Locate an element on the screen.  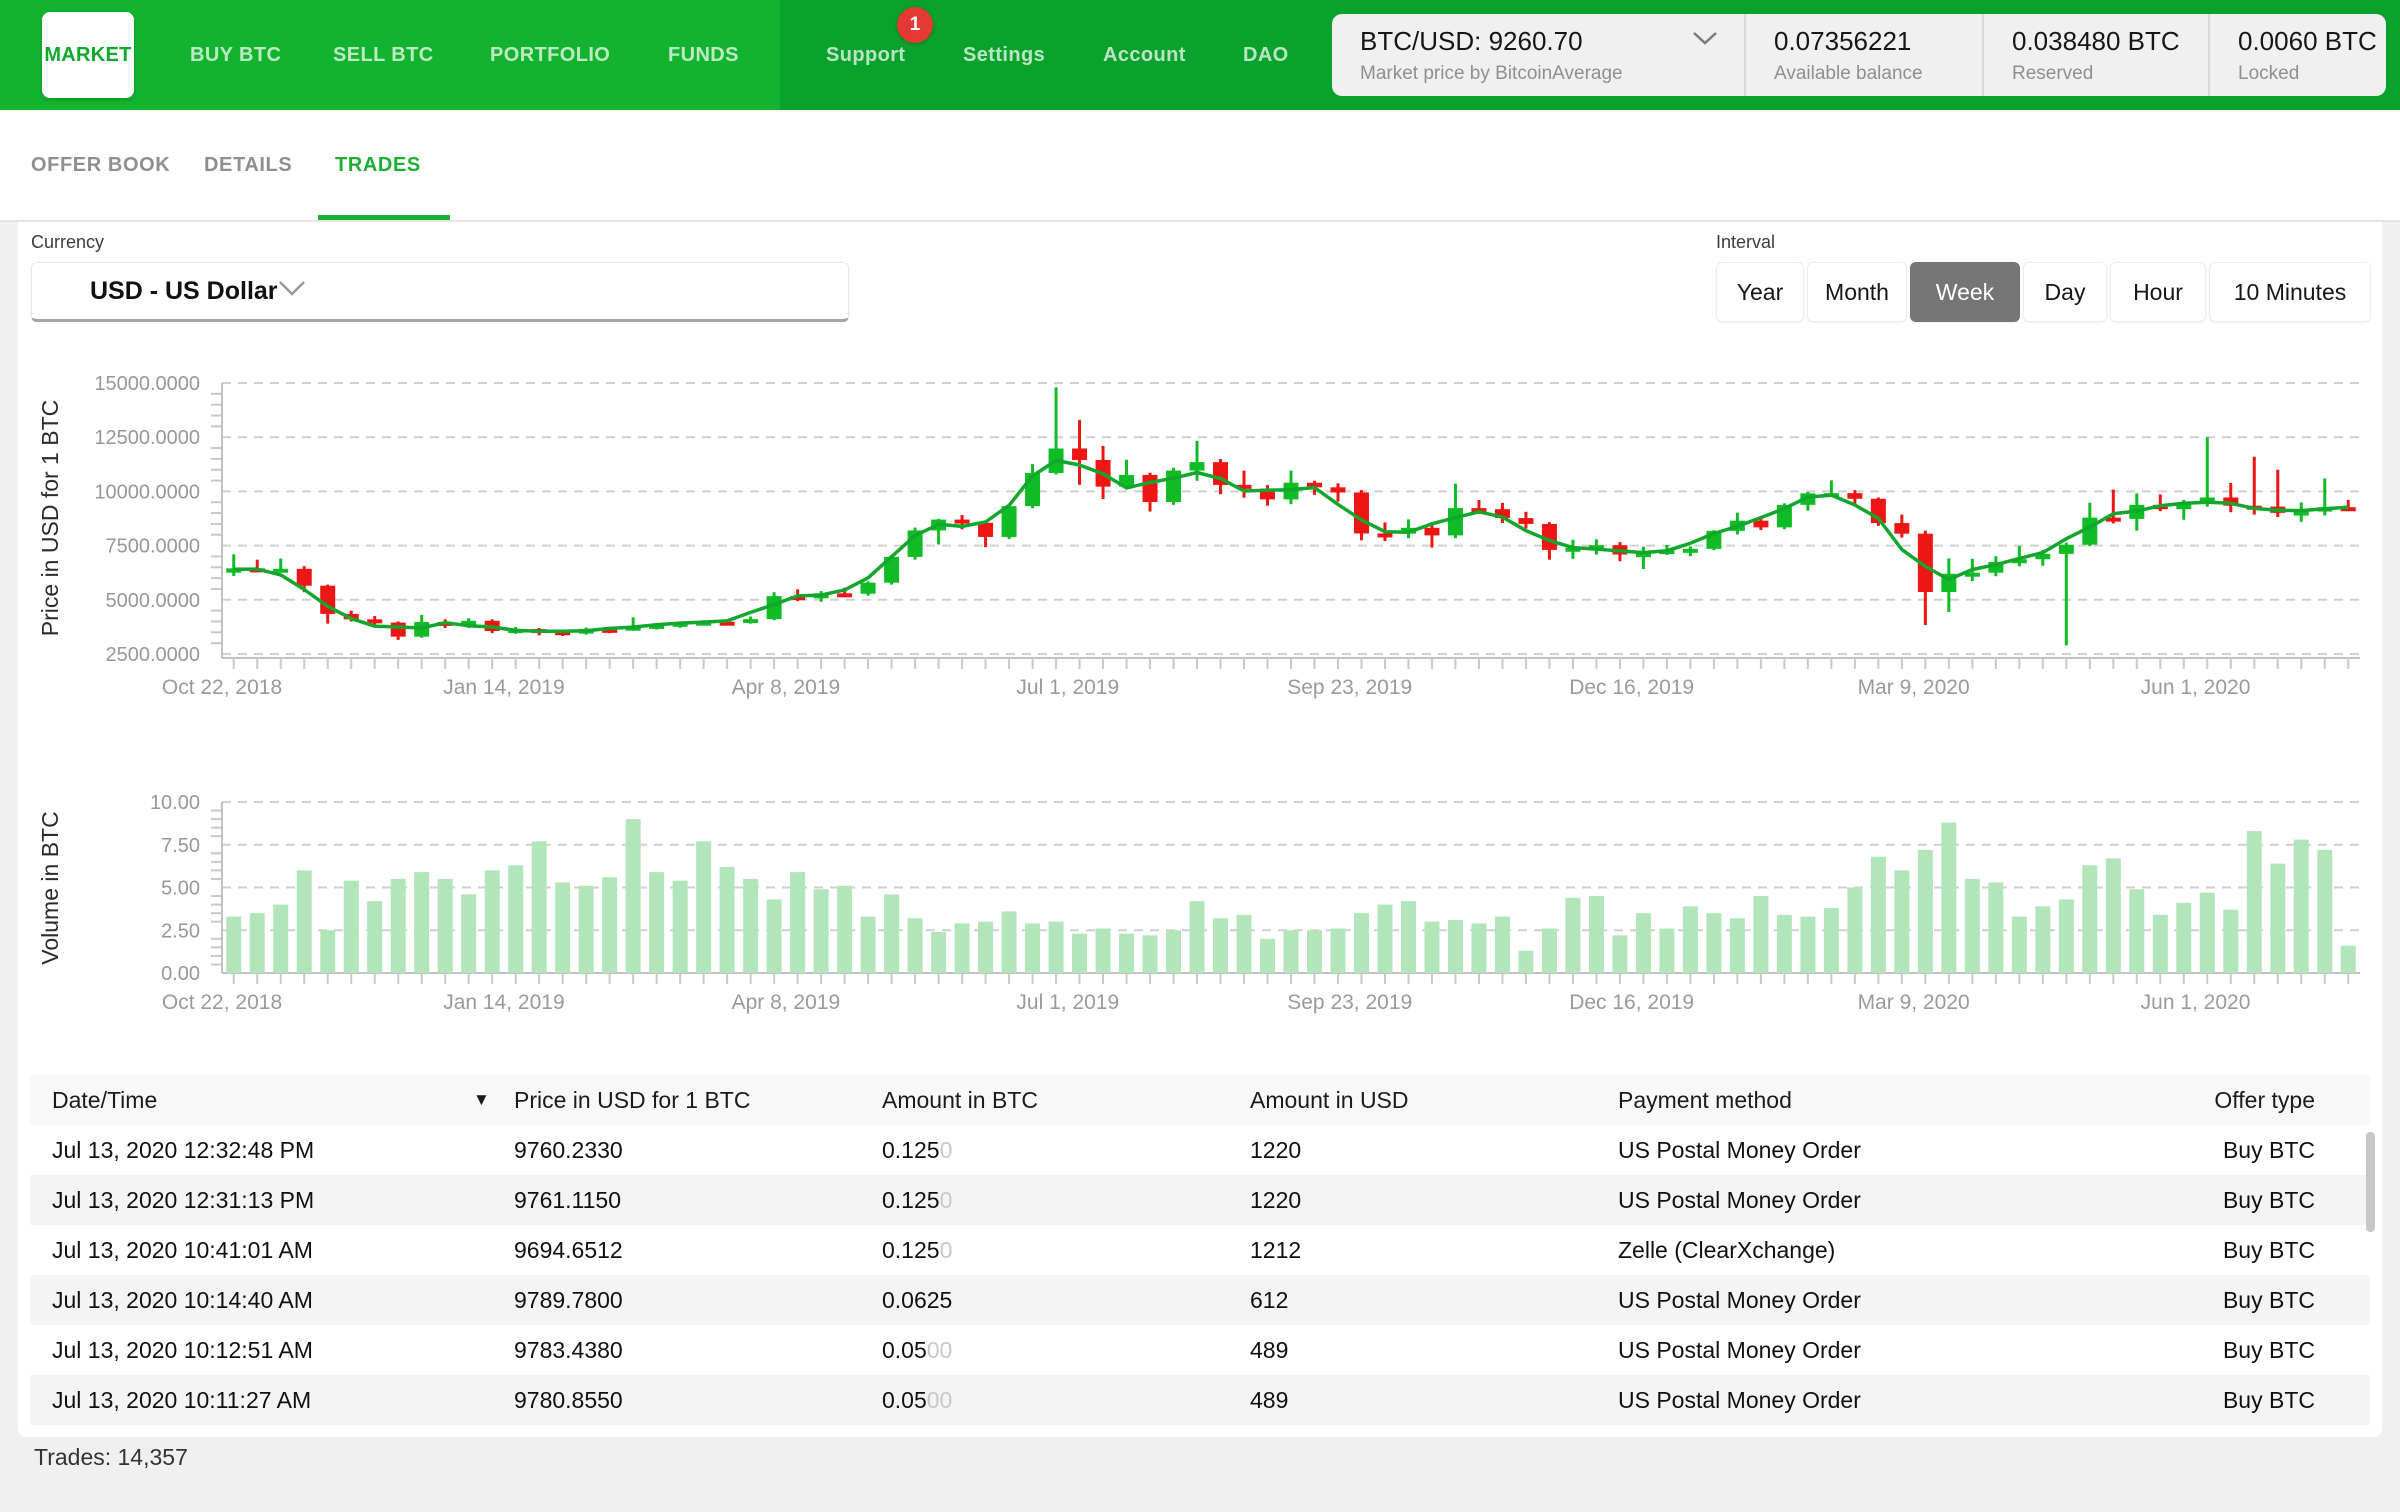
tab-details: DETAILS is located at coordinates (248, 165).